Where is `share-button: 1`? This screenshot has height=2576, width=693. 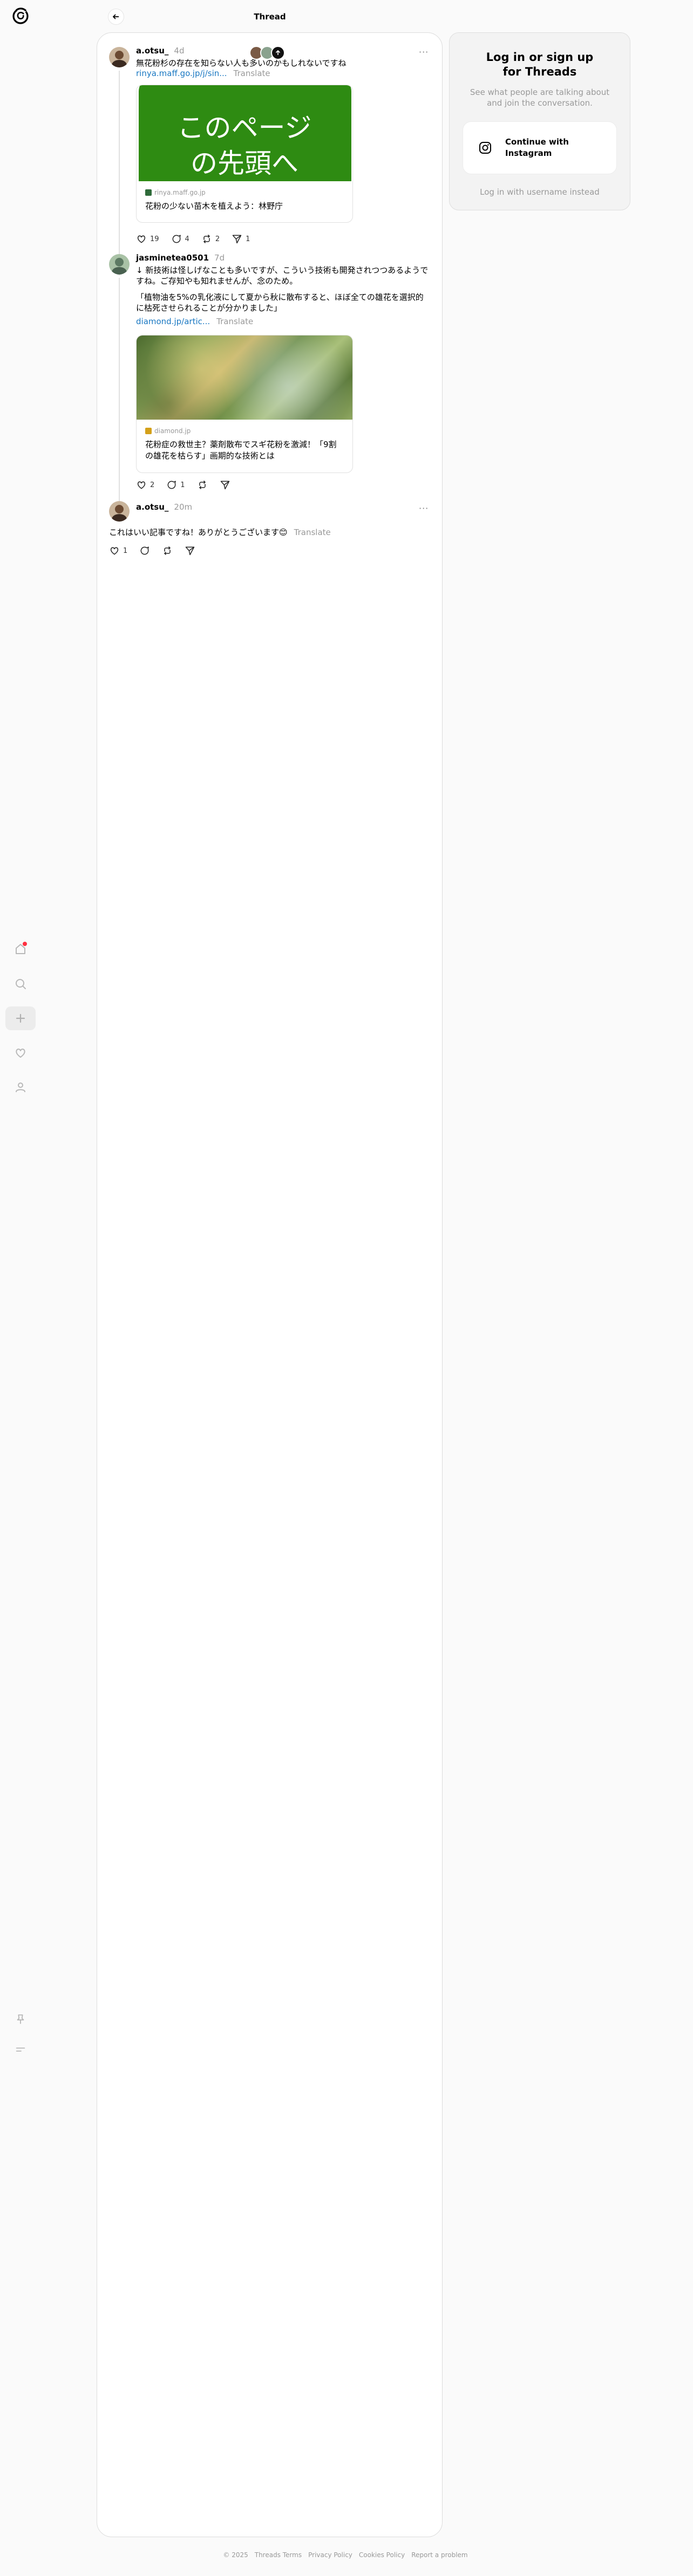
share-button: 1 is located at coordinates (241, 239).